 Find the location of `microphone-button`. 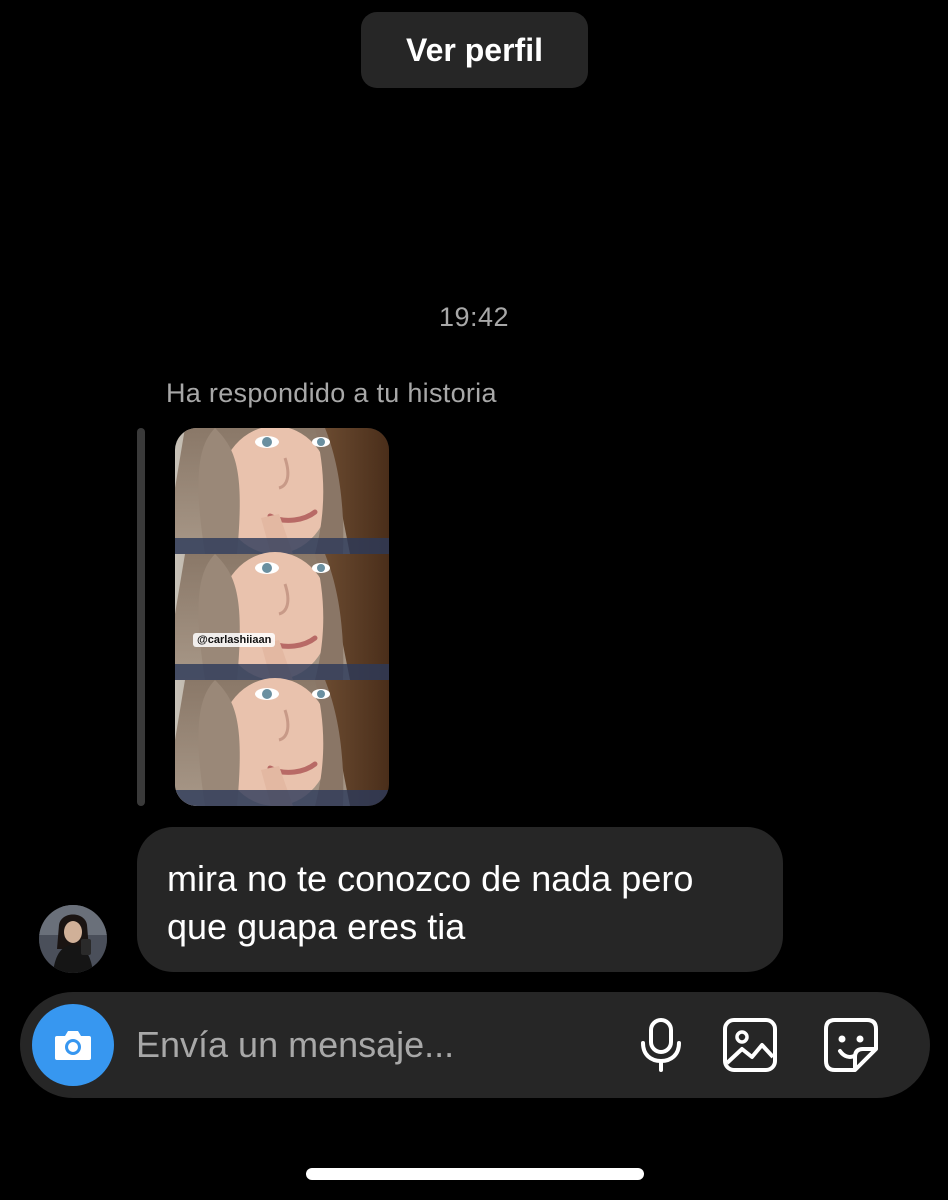

microphone-button is located at coordinates (661, 1045).